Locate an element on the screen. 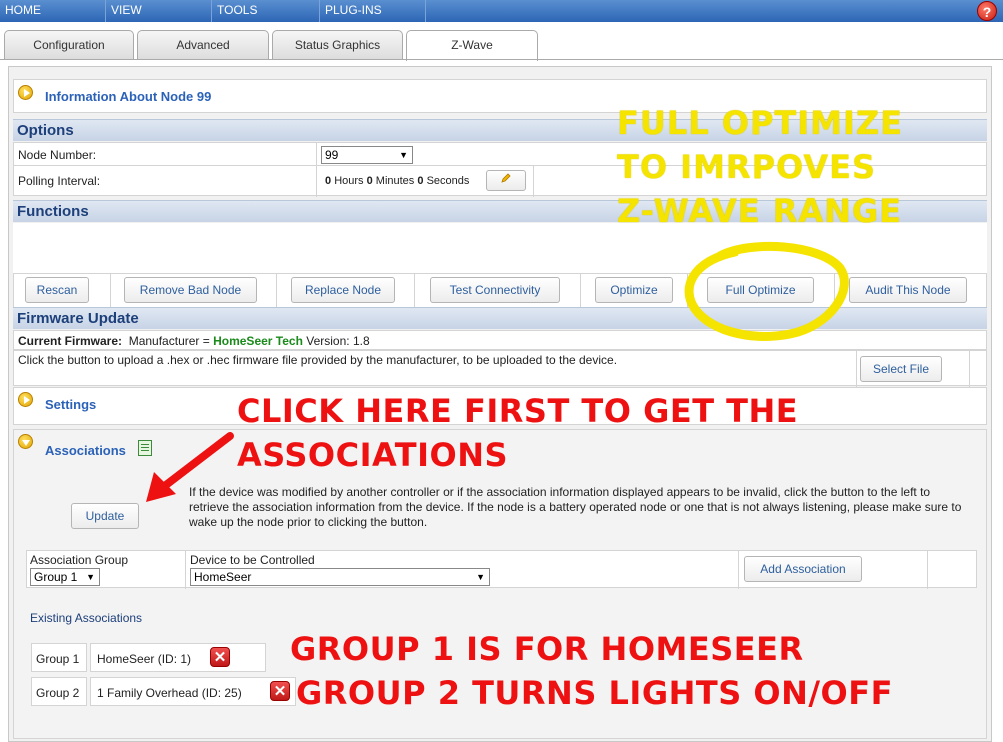  edit-polling-button is located at coordinates (506, 180).